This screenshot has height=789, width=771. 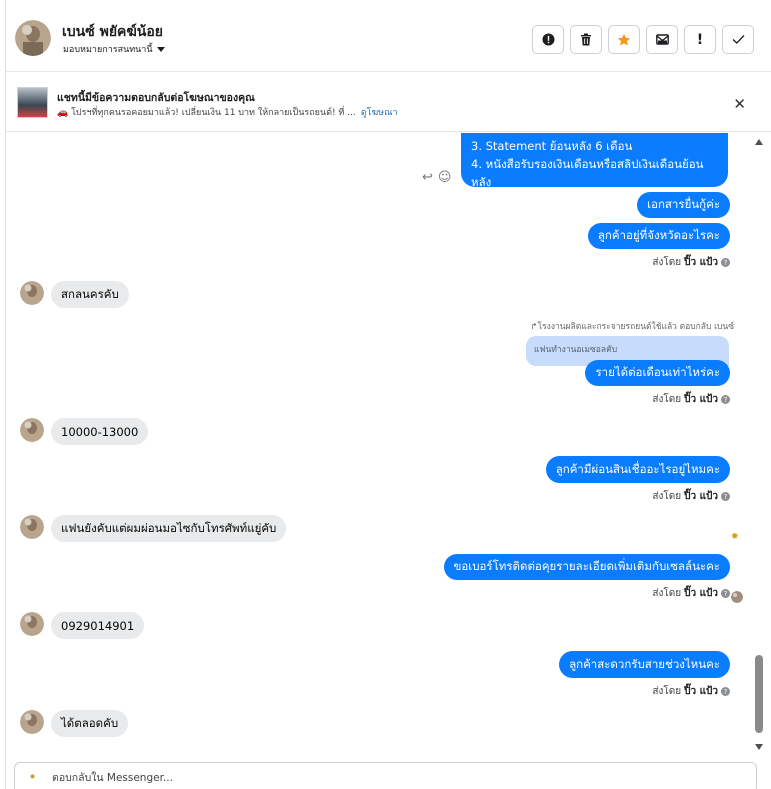 What do you see at coordinates (160, 49) in the screenshot?
I see `chevron-down-icon` at bounding box center [160, 49].